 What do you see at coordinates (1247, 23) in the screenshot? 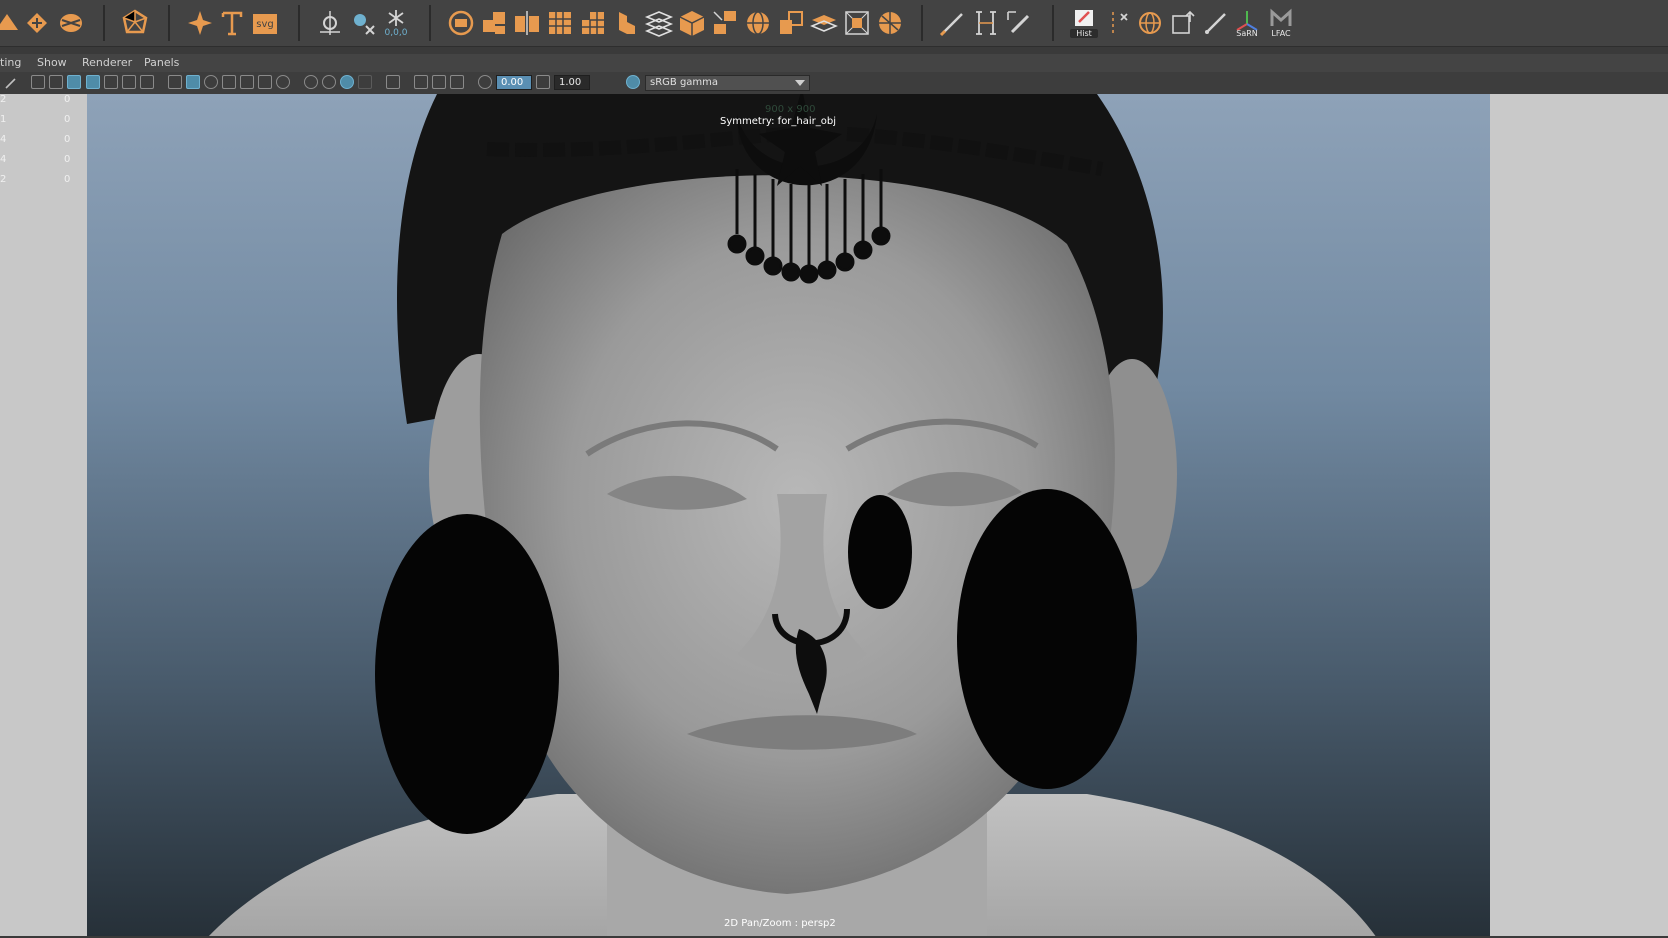
I see `sarn-icon: SaRN` at bounding box center [1247, 23].